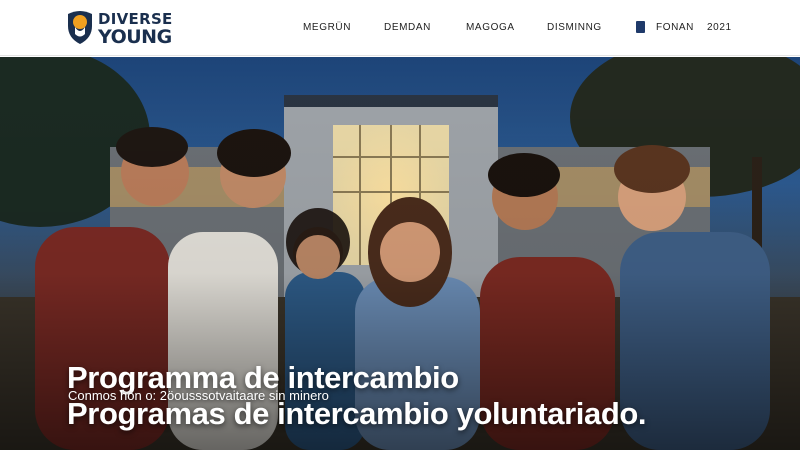 The image size is (800, 450). Describe the element at coordinates (640, 27) in the screenshot. I see `flag-icon` at that location.